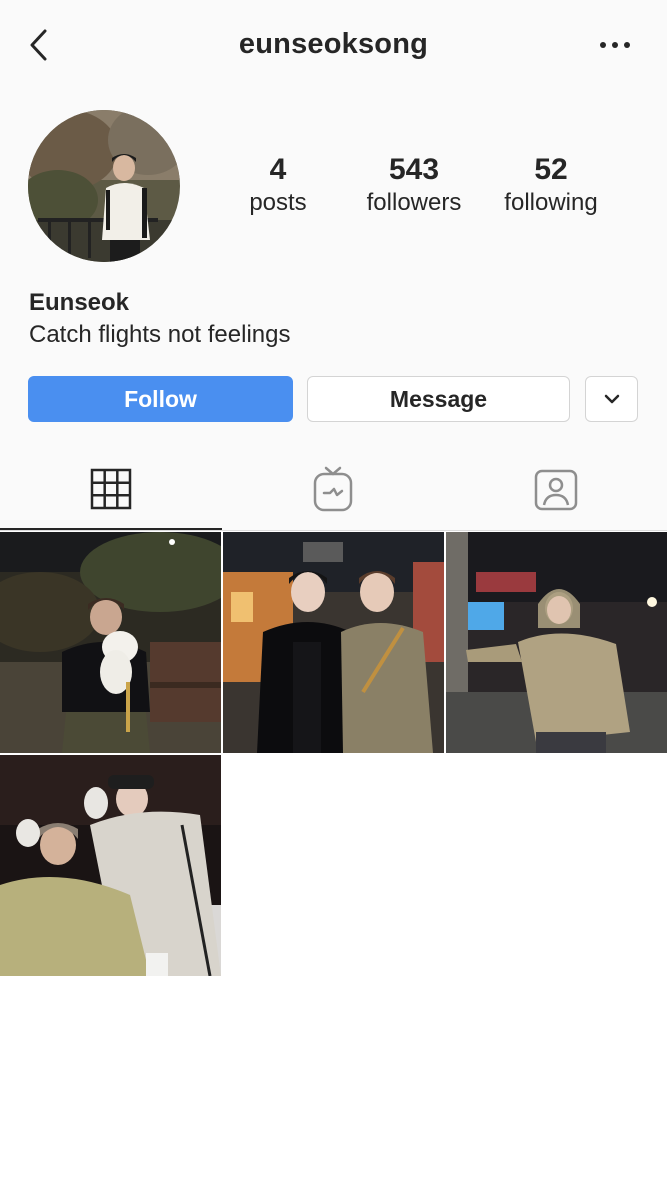  Describe the element at coordinates (414, 169) in the screenshot. I see `followers-count: 543` at that location.